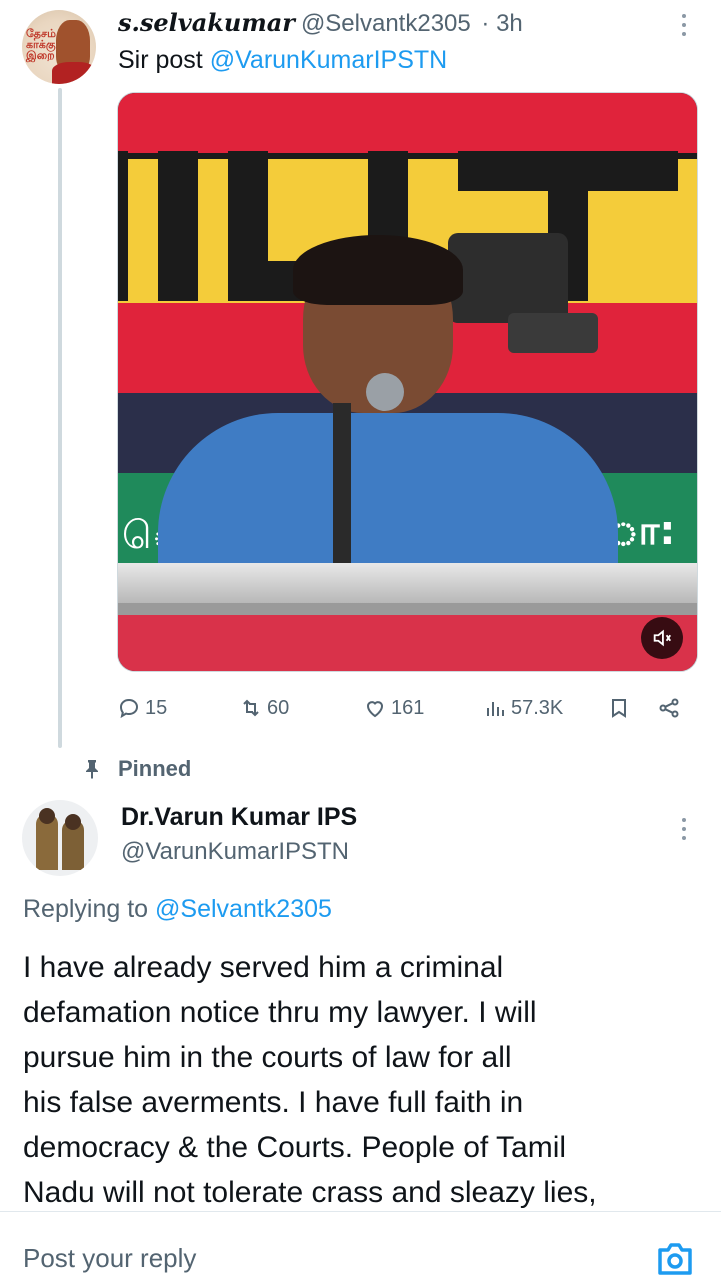 This screenshot has height=1280, width=721. Describe the element at coordinates (642, 531) in the screenshot. I see `banner-text-right: ா:` at that location.